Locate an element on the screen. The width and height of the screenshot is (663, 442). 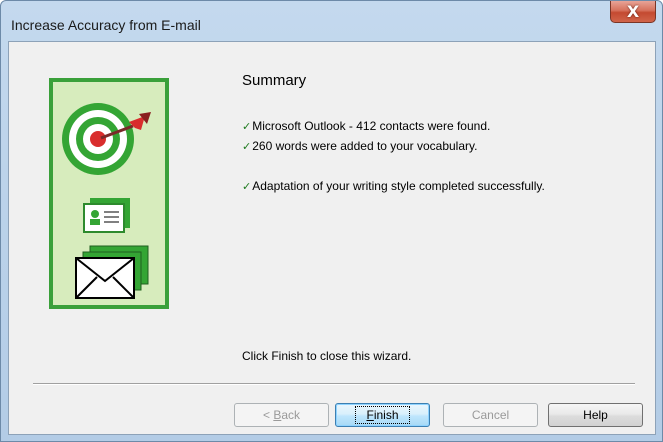
help-button-label: Help is located at coordinates (595, 415).